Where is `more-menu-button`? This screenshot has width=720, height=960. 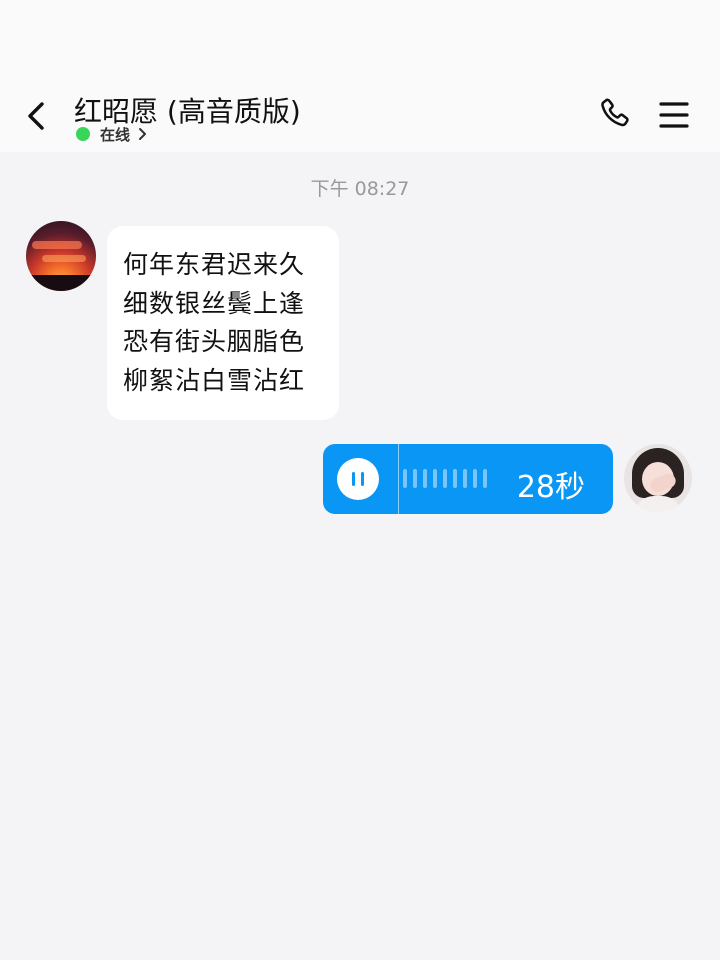 more-menu-button is located at coordinates (674, 115).